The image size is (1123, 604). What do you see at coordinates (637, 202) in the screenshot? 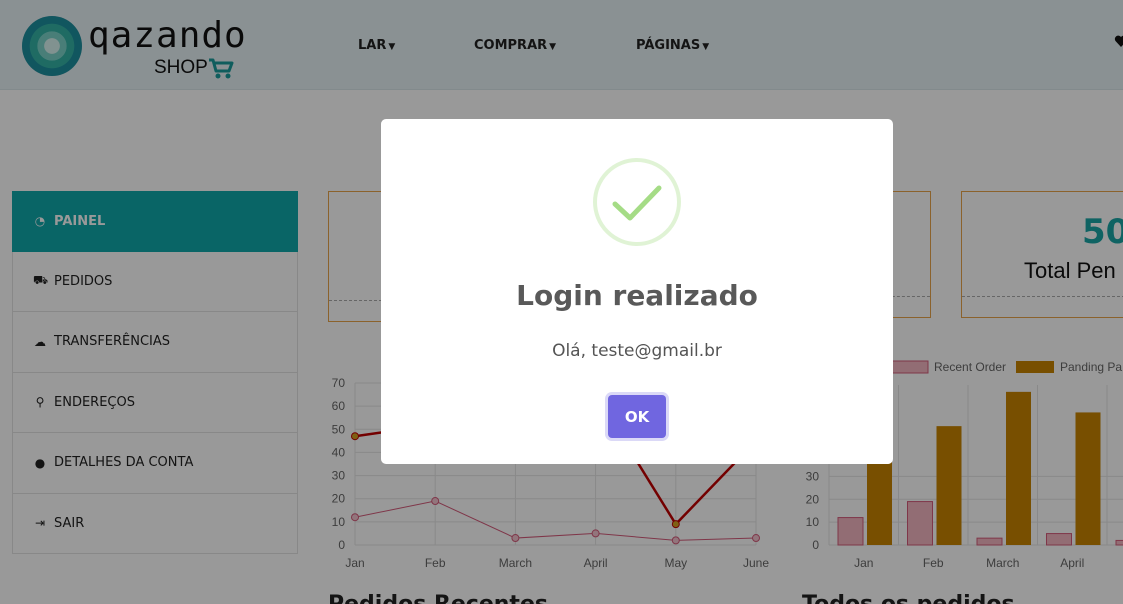
I see `success-check-icon` at bounding box center [637, 202].